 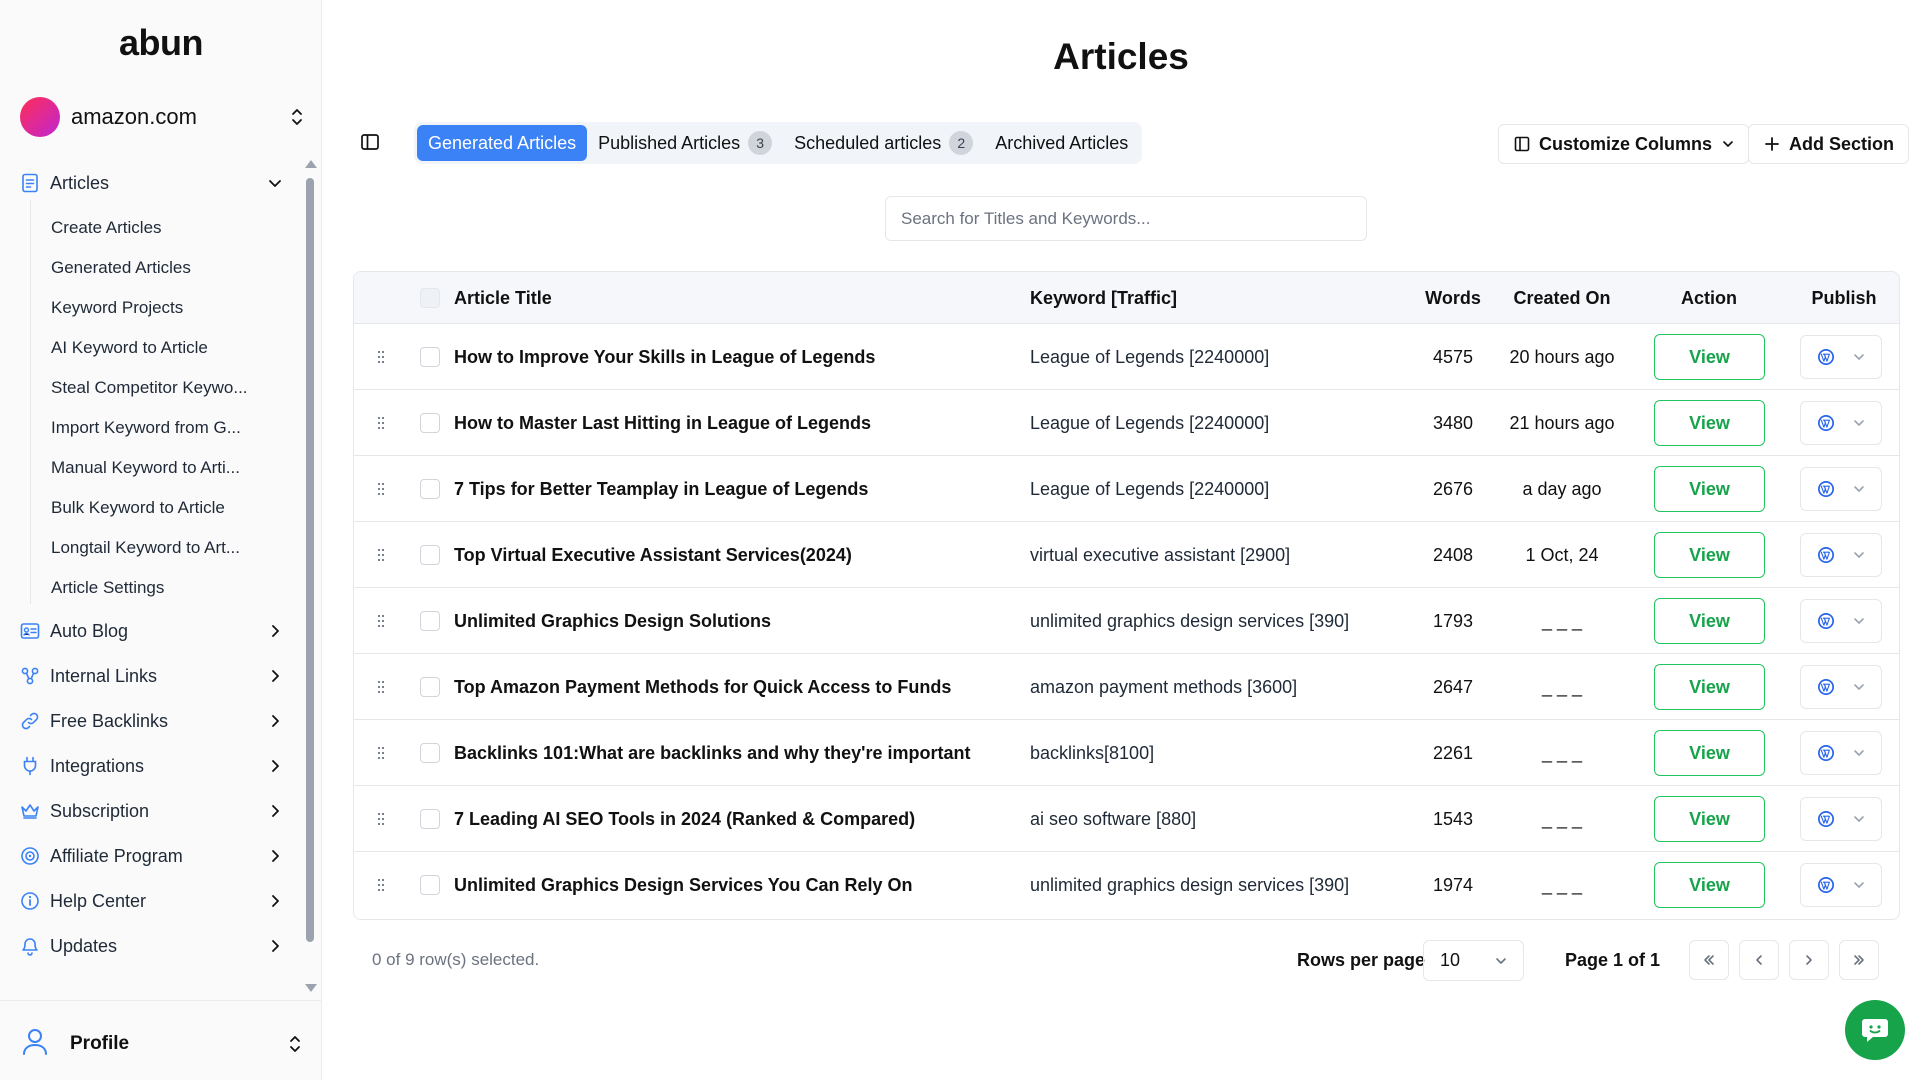 I want to click on sidebar-scrollbar, so click(x=310, y=576).